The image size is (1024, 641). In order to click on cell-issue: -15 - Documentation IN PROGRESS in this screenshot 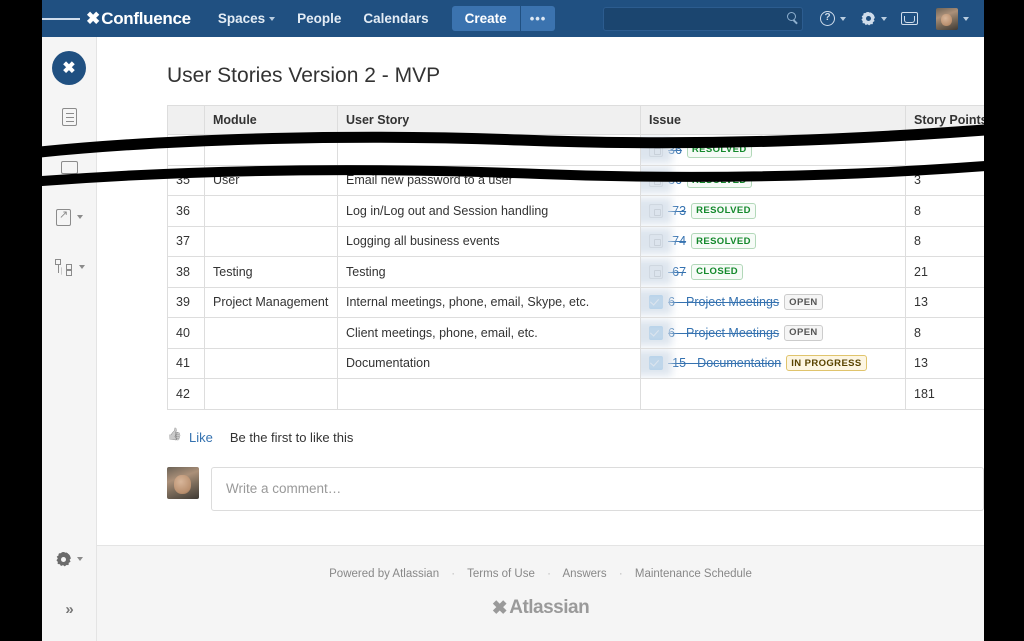, I will do `click(773, 363)`.